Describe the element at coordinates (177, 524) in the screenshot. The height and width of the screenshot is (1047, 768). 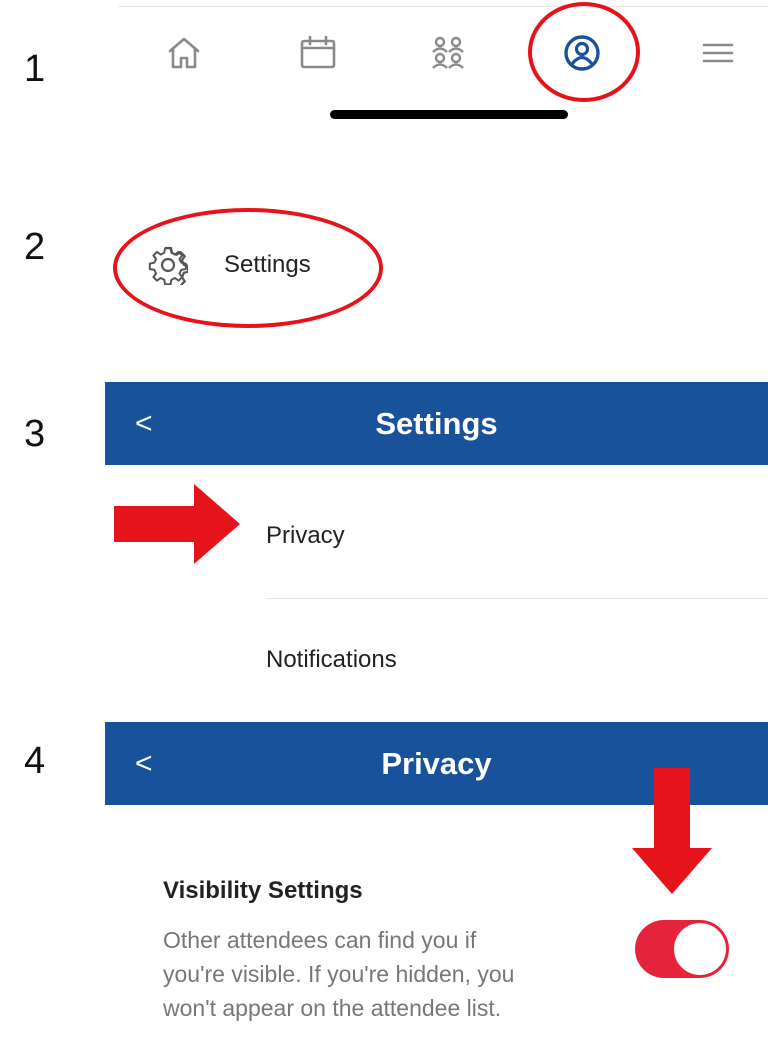
I see `annotation-arrow-right` at that location.